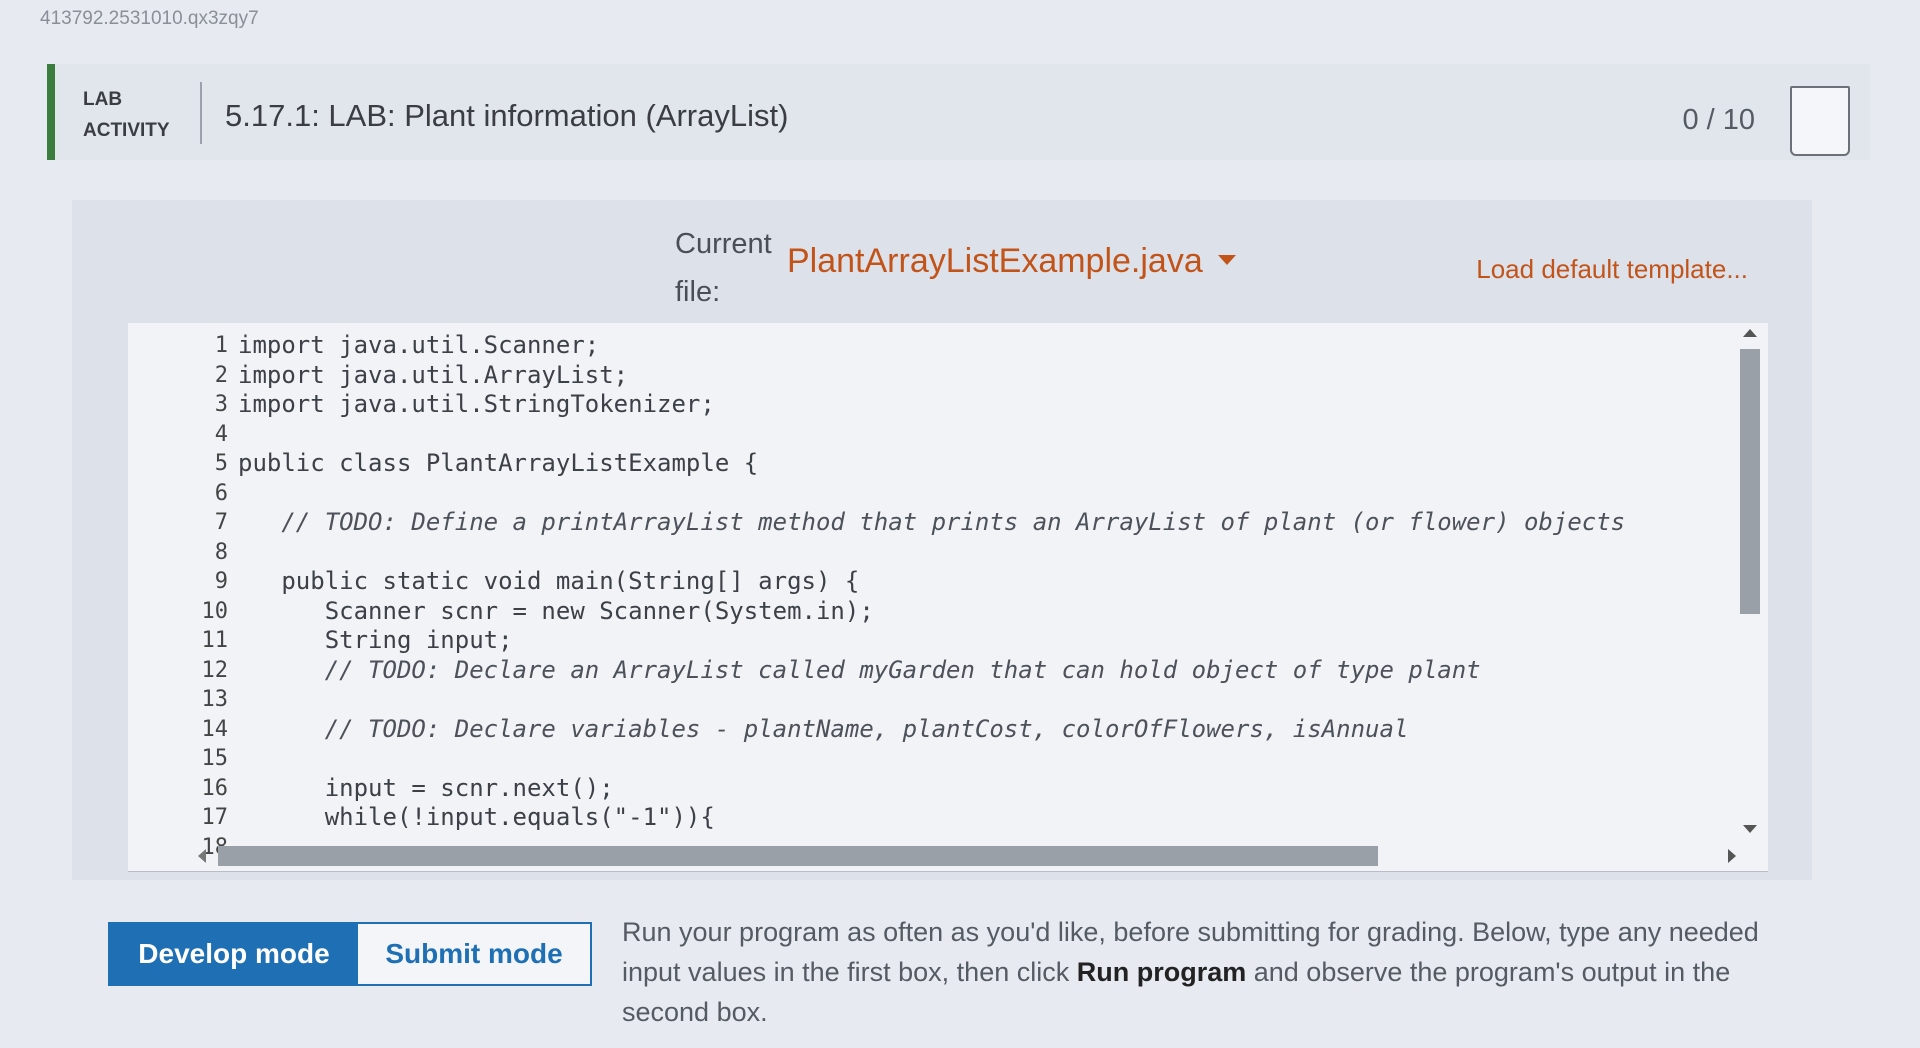 This screenshot has height=1048, width=1920. Describe the element at coordinates (931, 464) in the screenshot. I see `code-line: public class PlantArrayListExample {` at that location.